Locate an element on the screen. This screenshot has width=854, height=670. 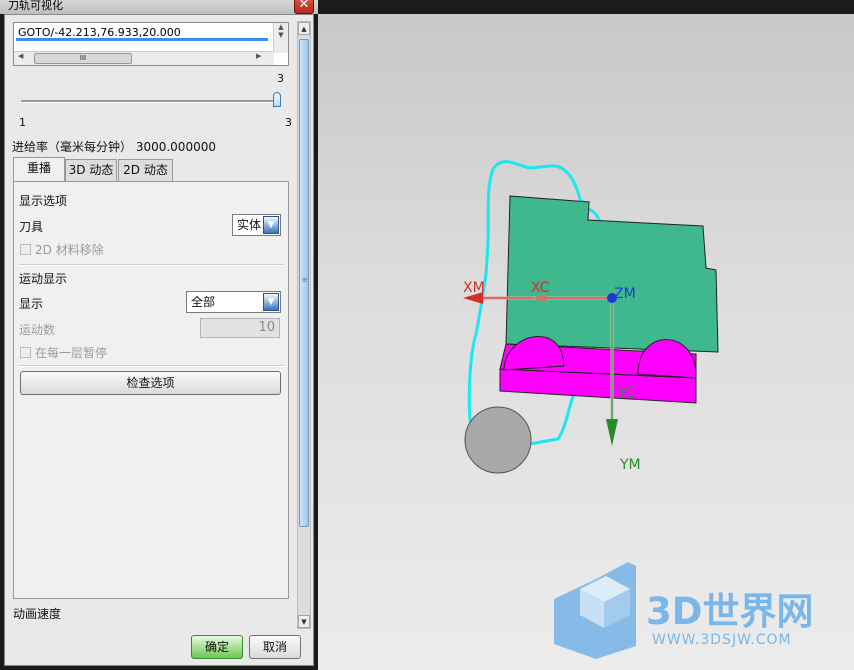
tab-3d-dynamic: 3D 动态 is located at coordinates (91, 170).